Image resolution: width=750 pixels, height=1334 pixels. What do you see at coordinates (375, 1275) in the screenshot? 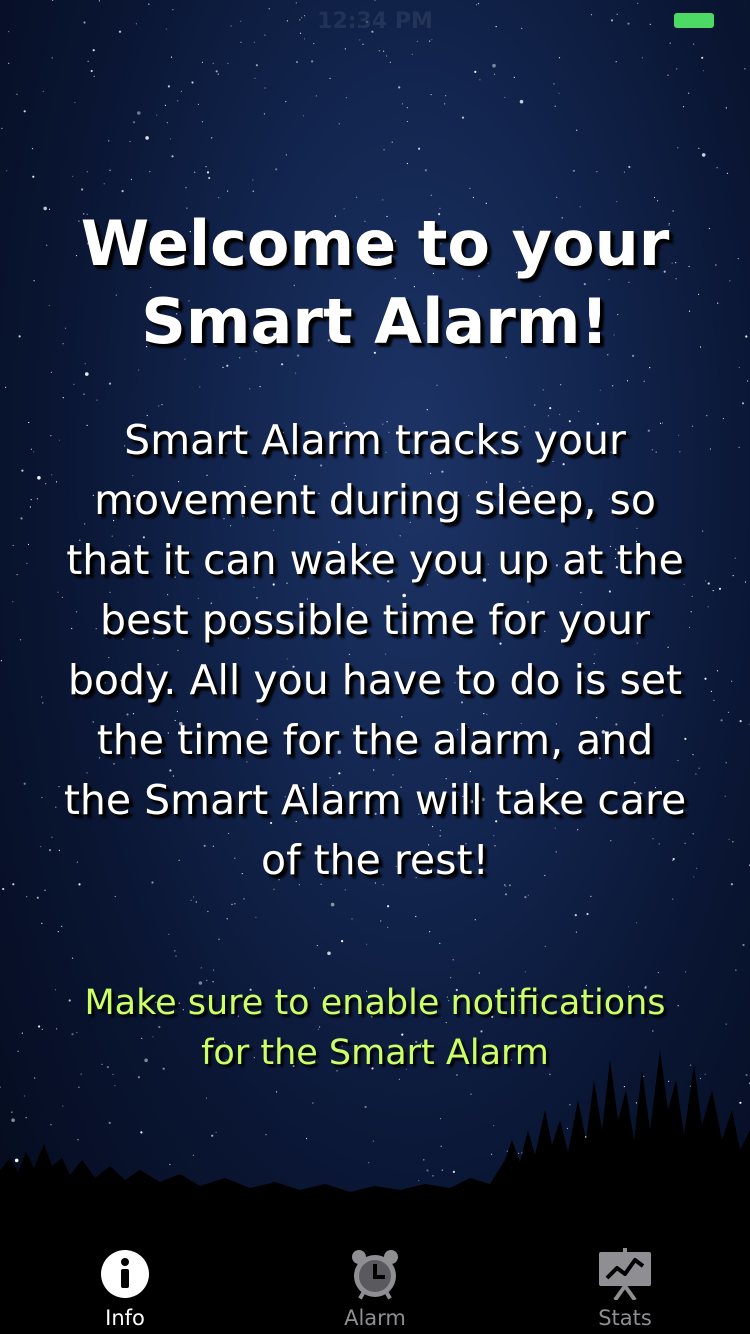
I see `alarm-clock-icon` at bounding box center [375, 1275].